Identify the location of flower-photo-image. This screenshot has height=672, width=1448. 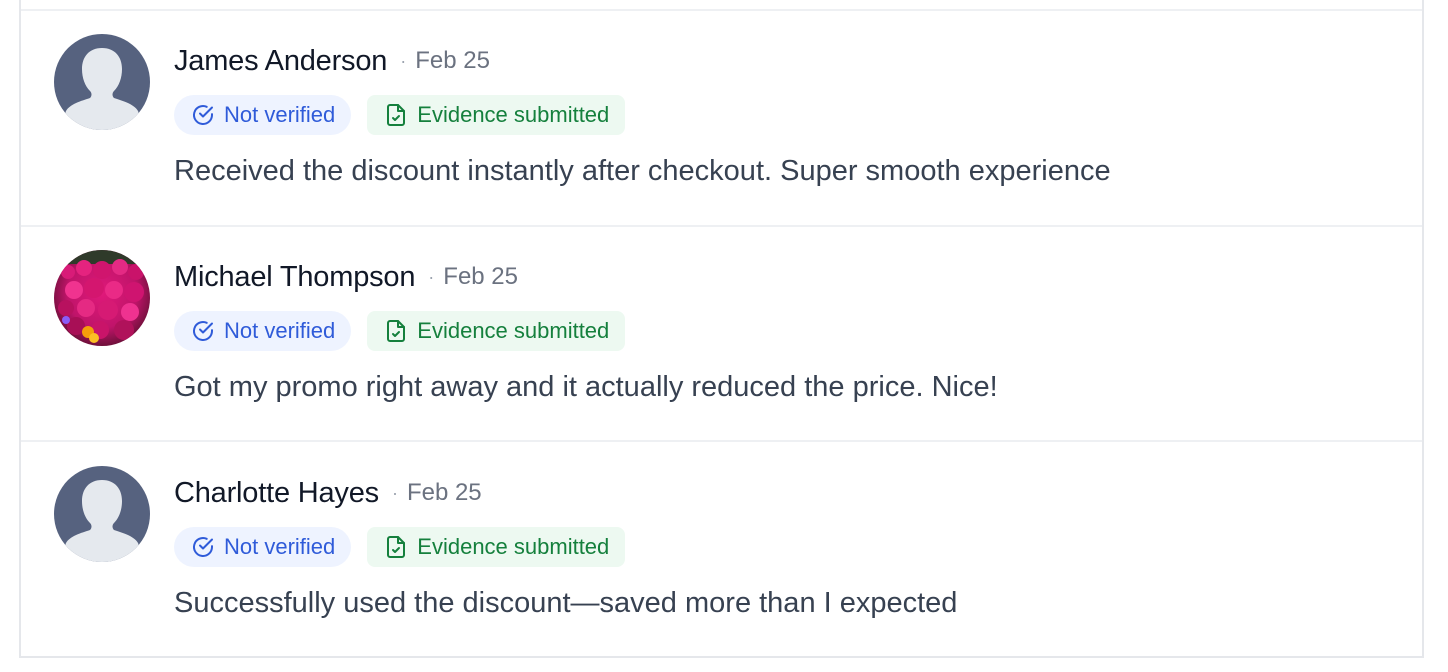
(102, 298).